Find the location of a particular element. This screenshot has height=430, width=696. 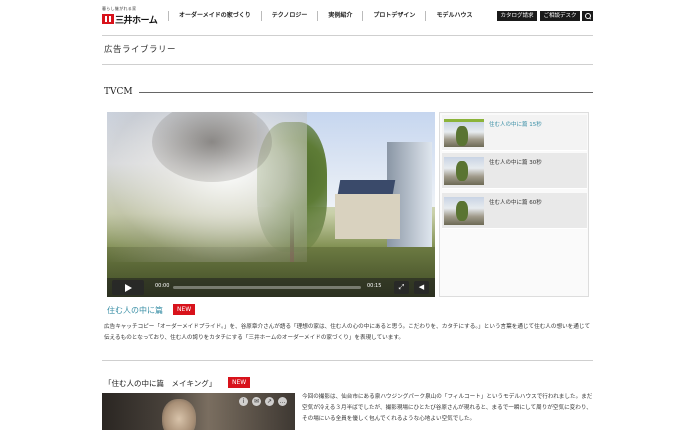

logo-tagline: 暮らし継がれる家 is located at coordinates (119, 8).